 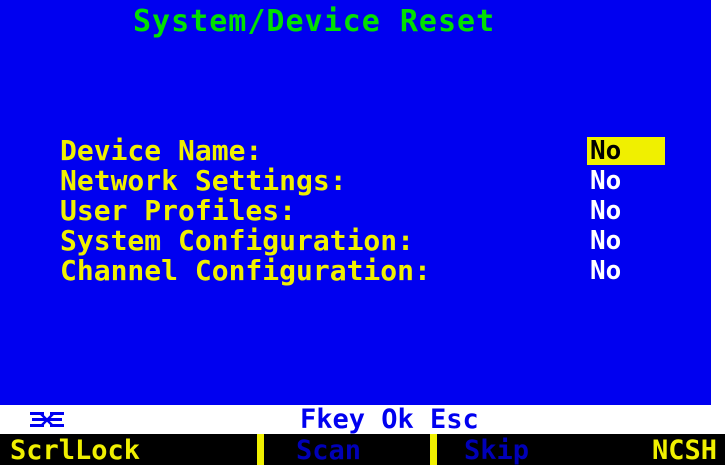 I want to click on ncsh-indicator: NCSH, so click(x=685, y=450).